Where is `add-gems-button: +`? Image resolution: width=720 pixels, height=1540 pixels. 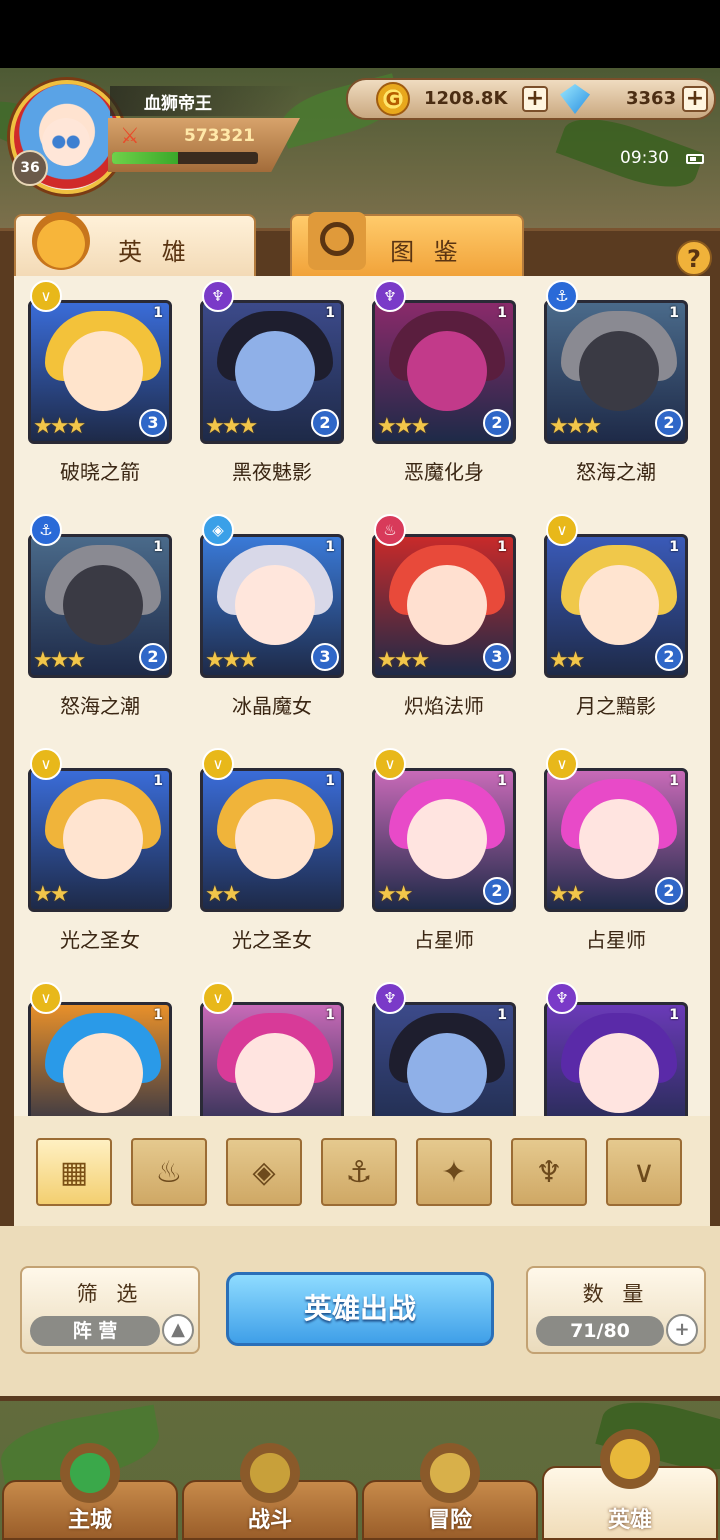
add-gems-button: + is located at coordinates (695, 99).